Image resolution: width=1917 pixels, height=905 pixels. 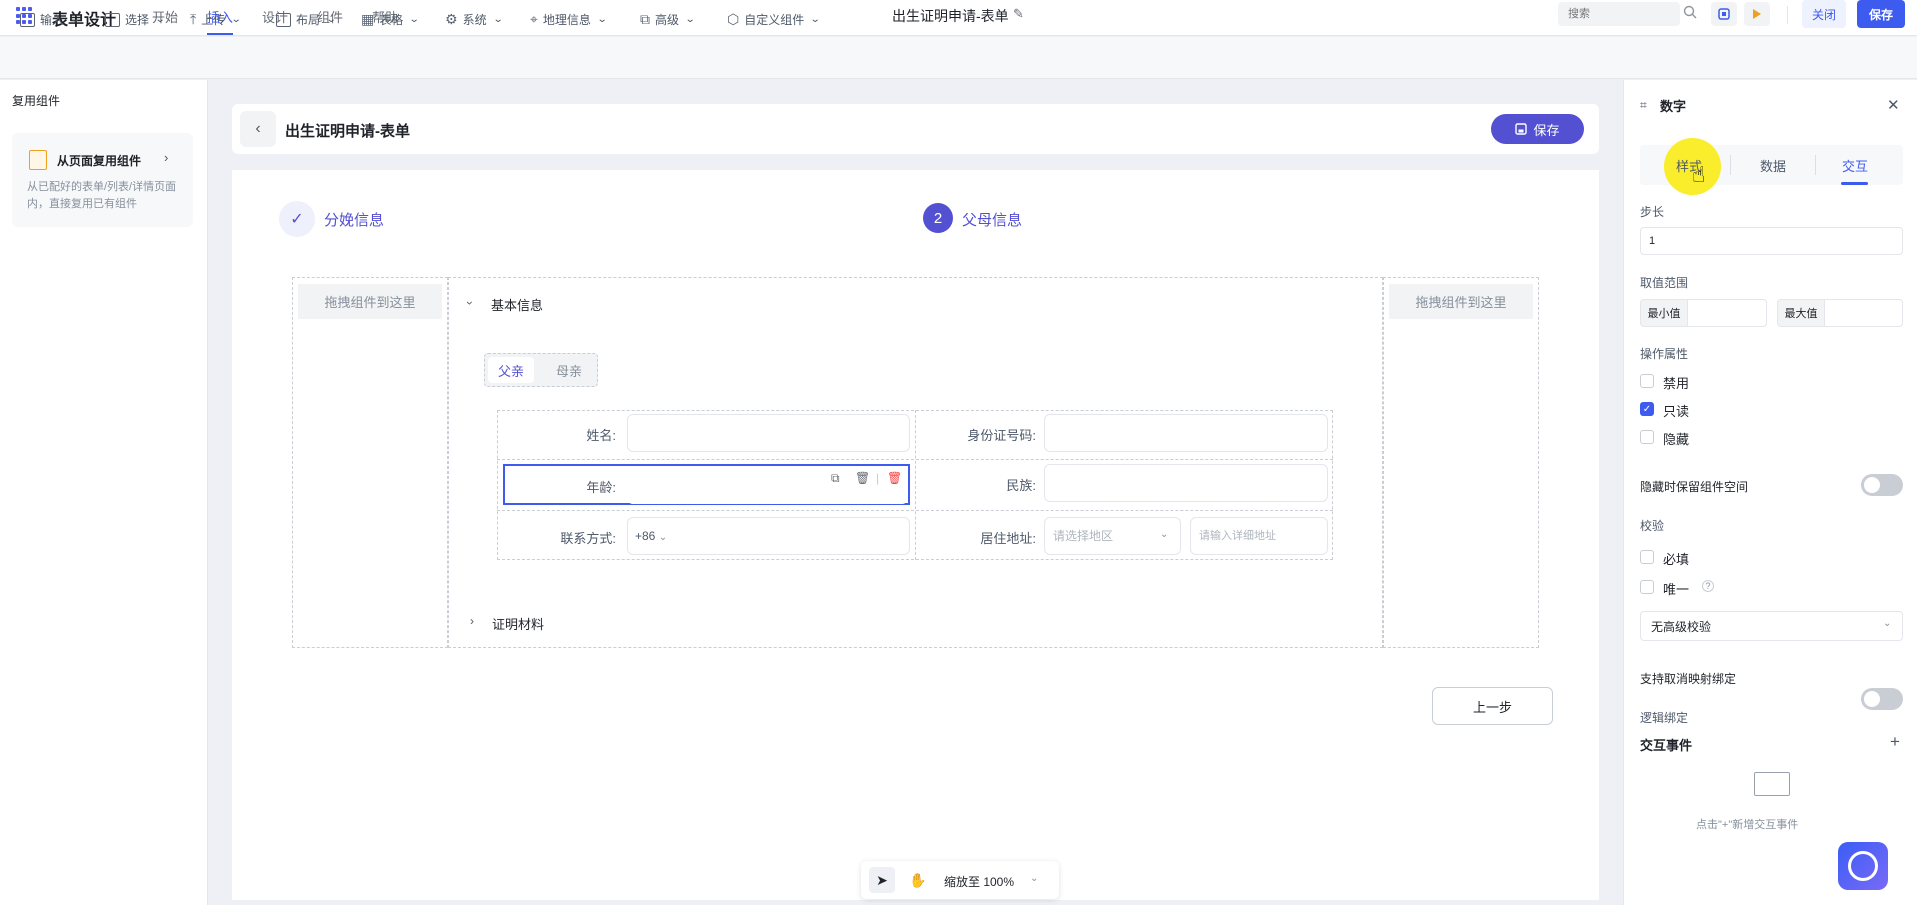 I want to click on toolbar-upload: ⤒ 上传 ⌄, so click(x=216, y=19).